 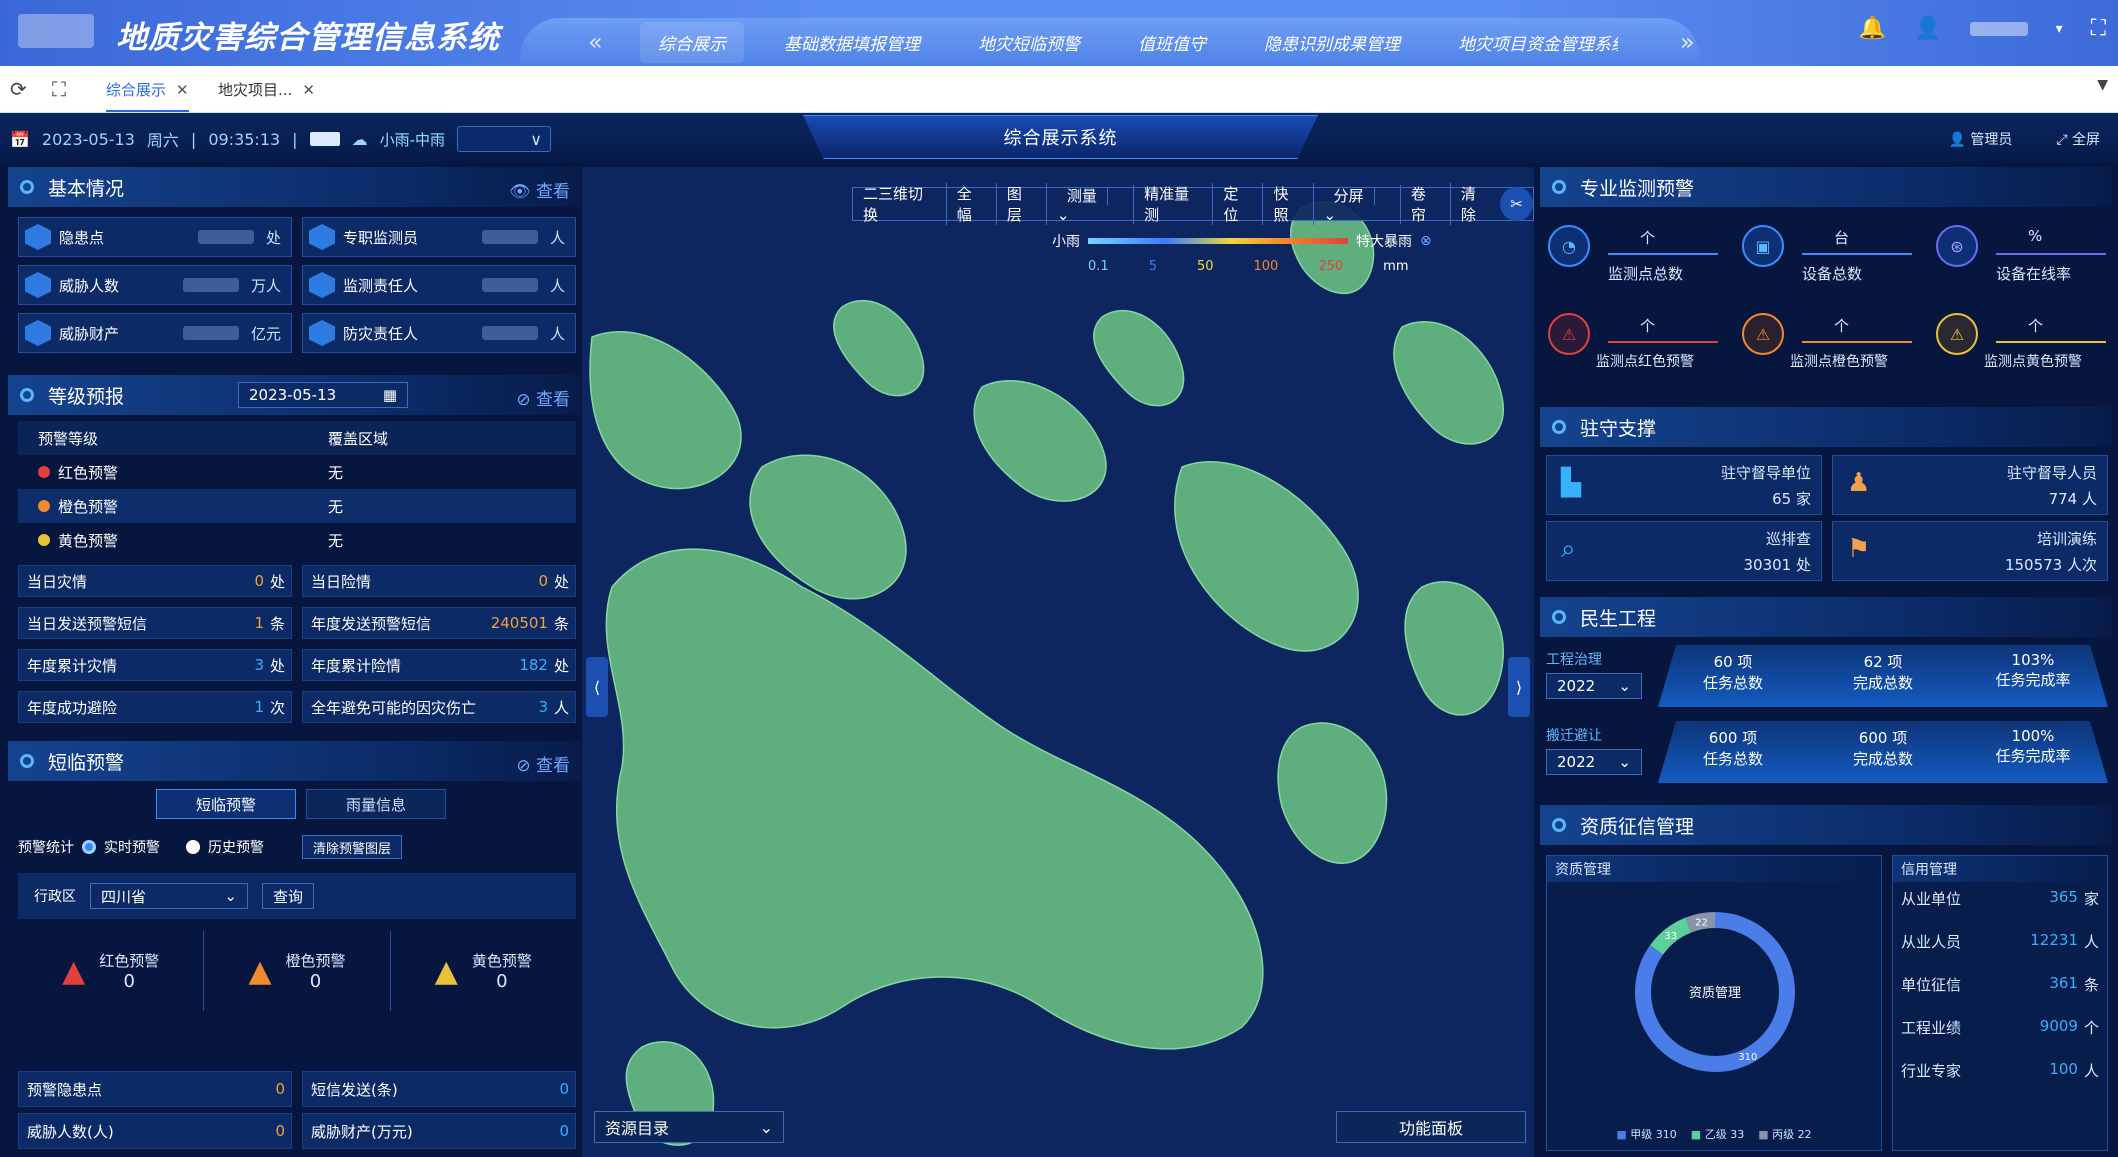 What do you see at coordinates (1980, 139) in the screenshot?
I see `admin-link: 👤 管理员` at bounding box center [1980, 139].